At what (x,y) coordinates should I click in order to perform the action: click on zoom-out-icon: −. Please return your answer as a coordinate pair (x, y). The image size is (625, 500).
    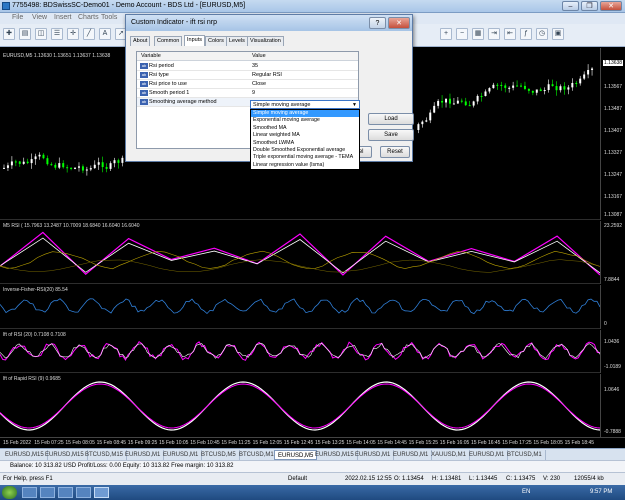
    Looking at the image, I should click on (462, 34).